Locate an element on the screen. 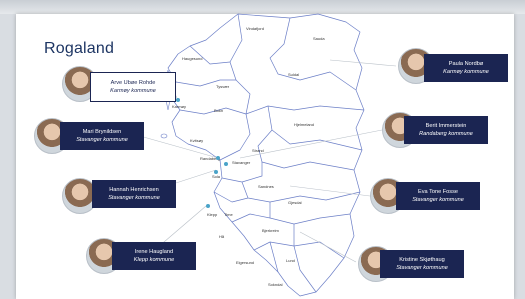 This screenshot has height=299, width=525. map-place-sandnes: Sandnes is located at coordinates (266, 186).